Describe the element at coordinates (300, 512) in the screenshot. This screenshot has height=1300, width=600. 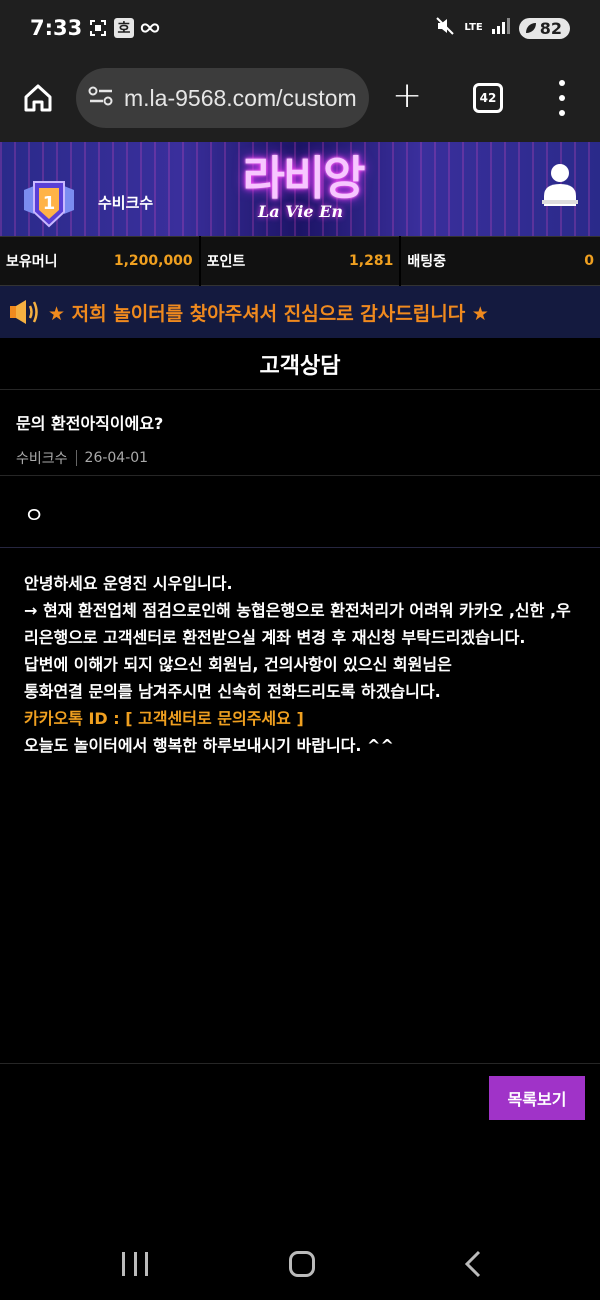
I see `question-body: ㅇ` at that location.